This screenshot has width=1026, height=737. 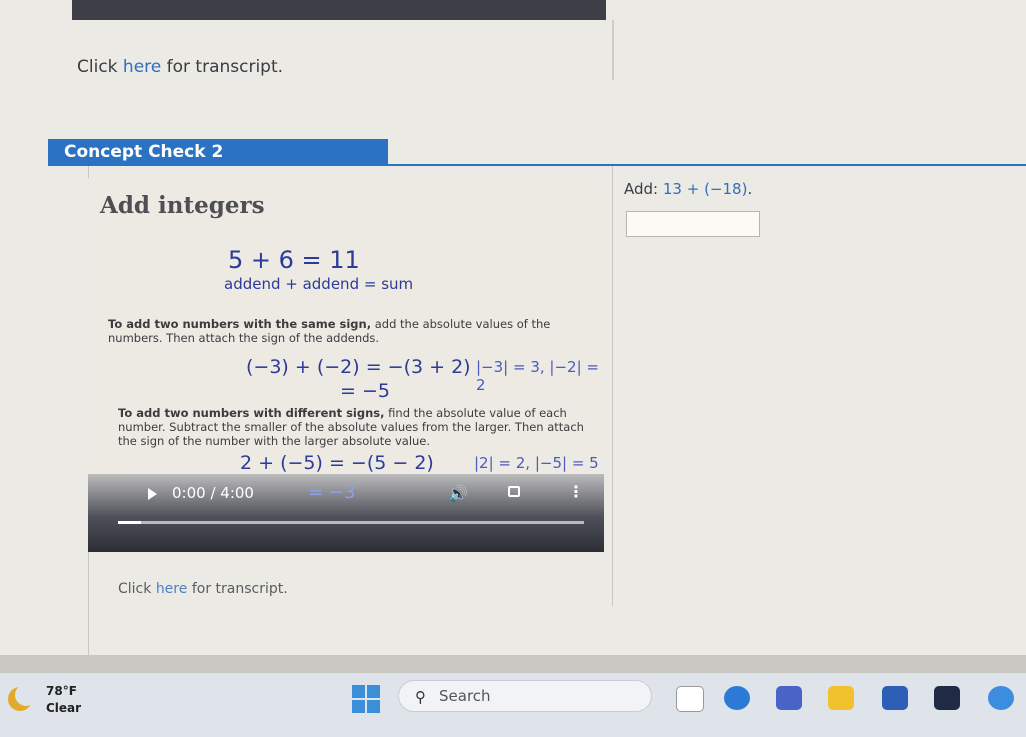 I want to click on question-label: Add:, so click(x=643, y=189).